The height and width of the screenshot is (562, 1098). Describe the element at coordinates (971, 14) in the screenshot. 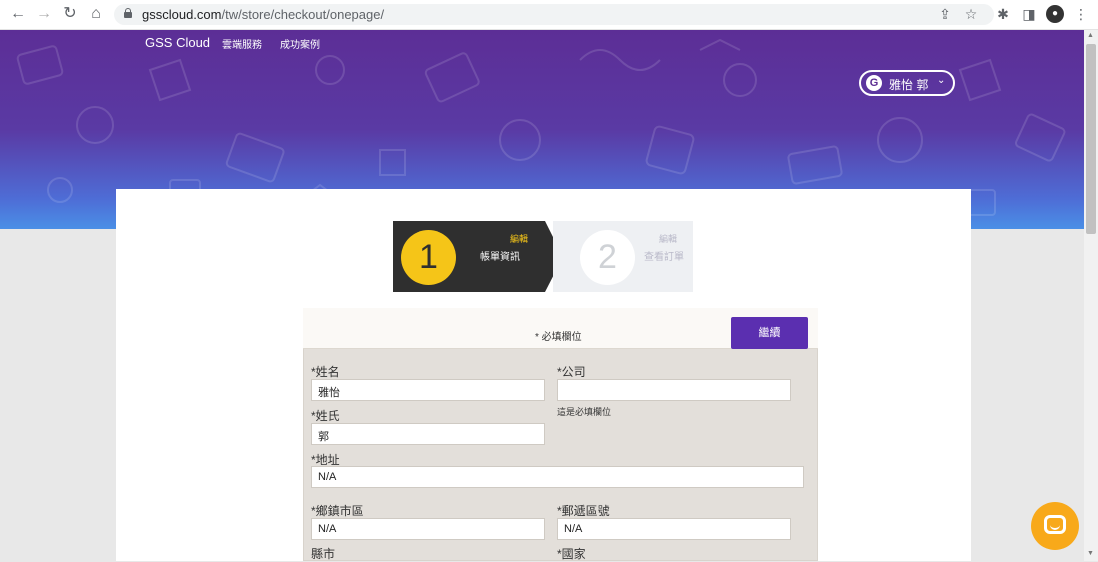

I see `bookmark-star-icon: ☆` at that location.